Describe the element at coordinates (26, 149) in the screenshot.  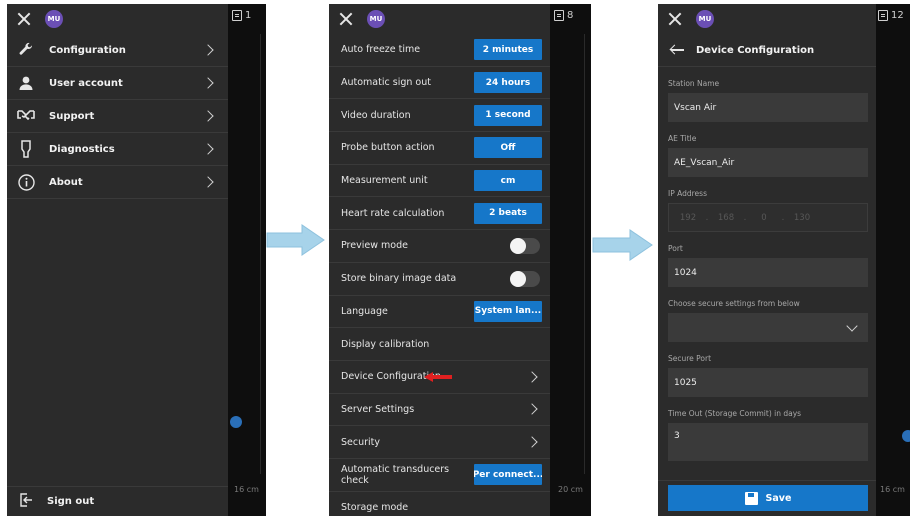
I see `probe-icon` at that location.